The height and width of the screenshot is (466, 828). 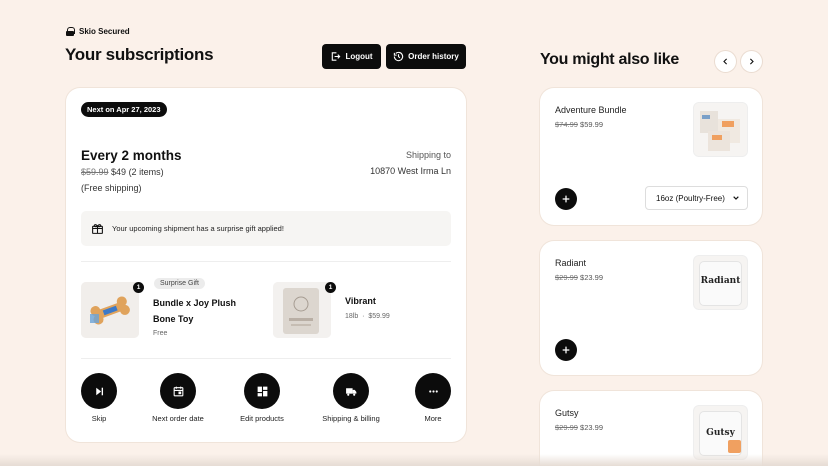 I want to click on edit-products-label: Edit products, so click(x=262, y=418).